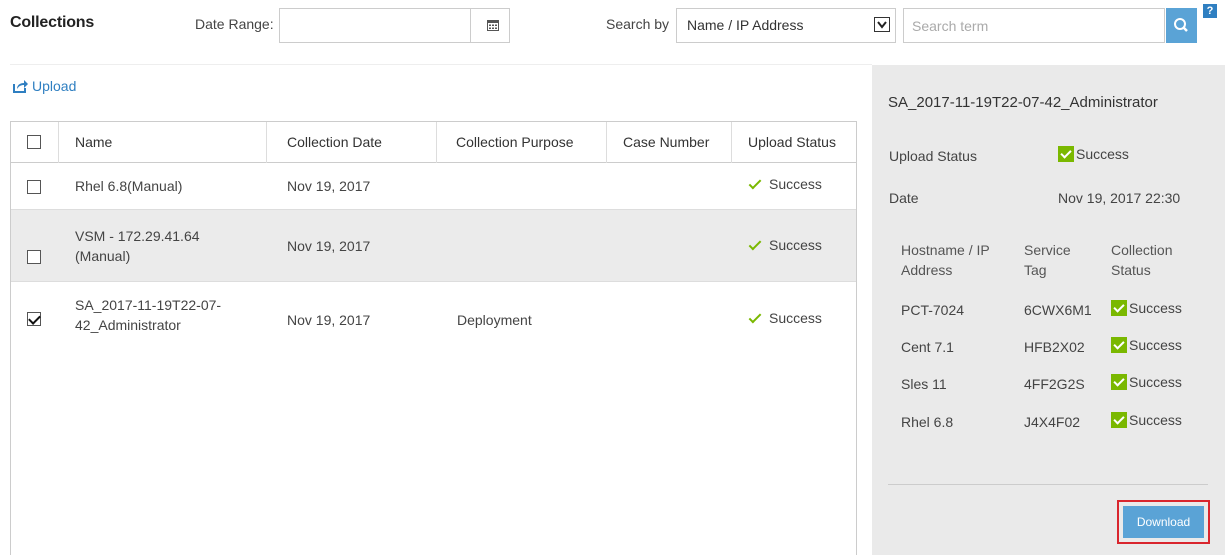  I want to click on header-select-cell, so click(35, 142).